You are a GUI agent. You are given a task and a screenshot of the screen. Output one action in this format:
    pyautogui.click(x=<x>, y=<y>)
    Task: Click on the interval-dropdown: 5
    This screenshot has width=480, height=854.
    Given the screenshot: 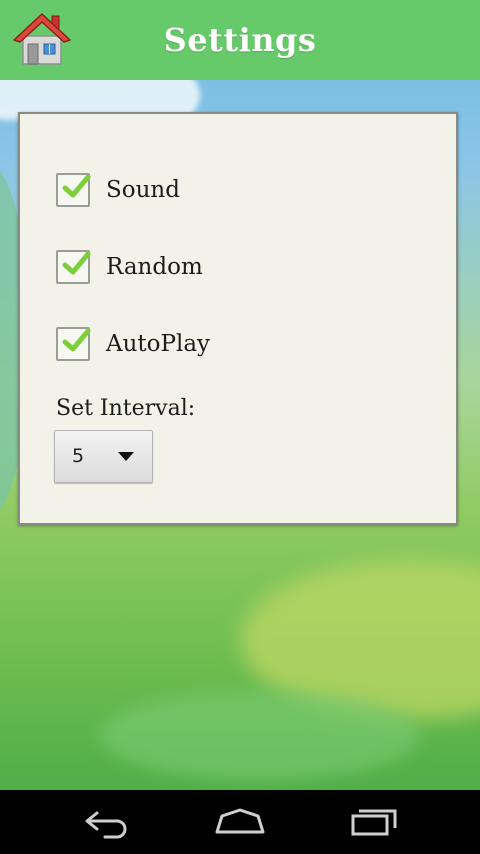 What is the action you would take?
    pyautogui.click(x=103, y=456)
    